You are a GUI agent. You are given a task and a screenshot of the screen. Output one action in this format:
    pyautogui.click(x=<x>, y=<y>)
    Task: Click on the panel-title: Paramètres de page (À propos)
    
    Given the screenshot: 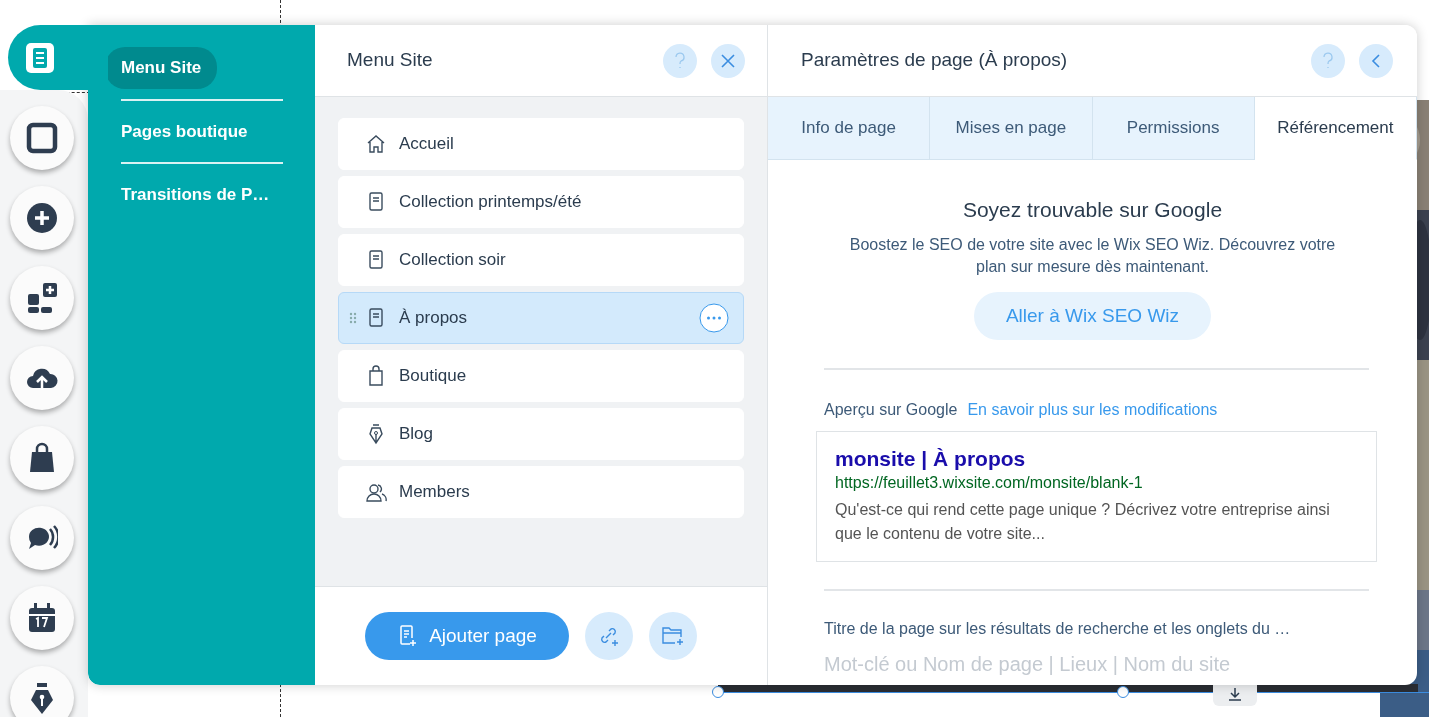 What is the action you would take?
    pyautogui.click(x=935, y=60)
    